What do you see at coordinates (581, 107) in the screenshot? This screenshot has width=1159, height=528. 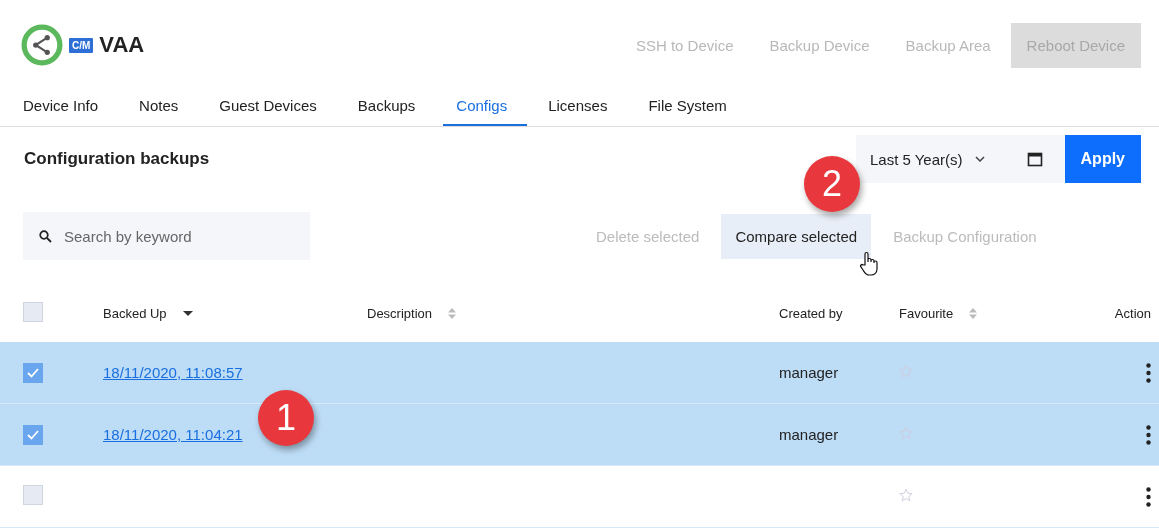 I see `tab: Licenses` at bounding box center [581, 107].